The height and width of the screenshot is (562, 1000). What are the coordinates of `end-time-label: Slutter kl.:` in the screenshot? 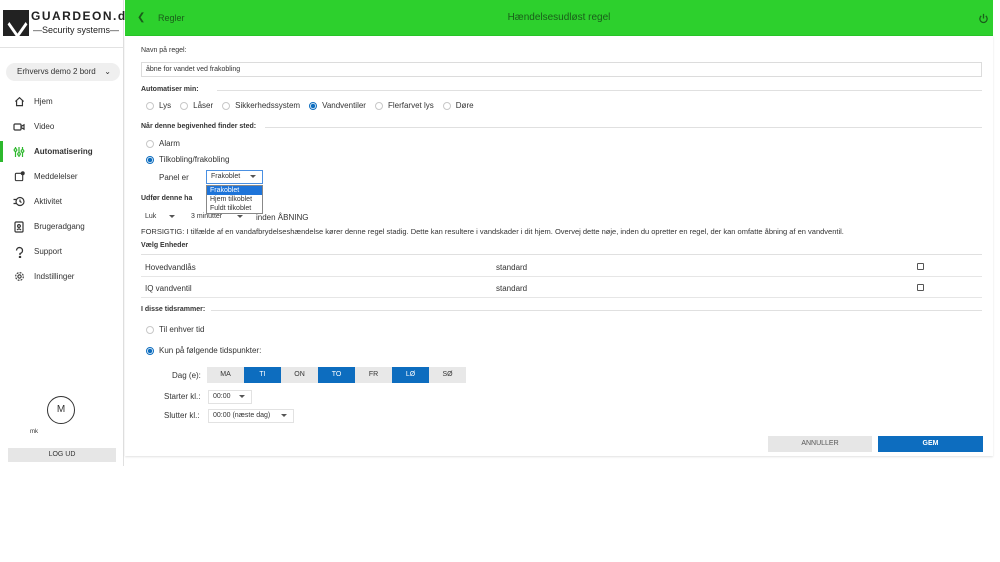 It's located at (182, 415).